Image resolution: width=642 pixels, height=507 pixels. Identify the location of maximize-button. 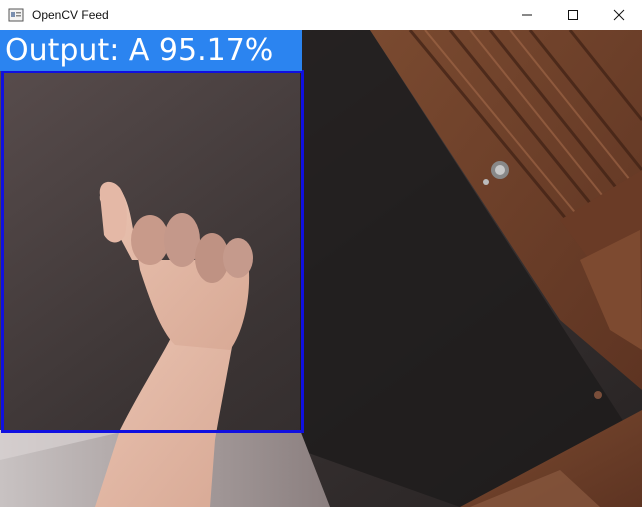
(573, 15).